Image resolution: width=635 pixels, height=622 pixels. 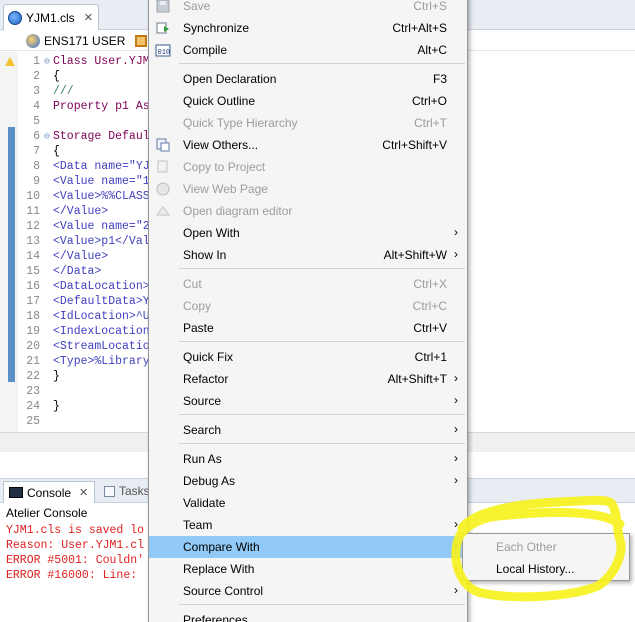 What do you see at coordinates (141, 41) in the screenshot?
I see `package-icon` at bounding box center [141, 41].